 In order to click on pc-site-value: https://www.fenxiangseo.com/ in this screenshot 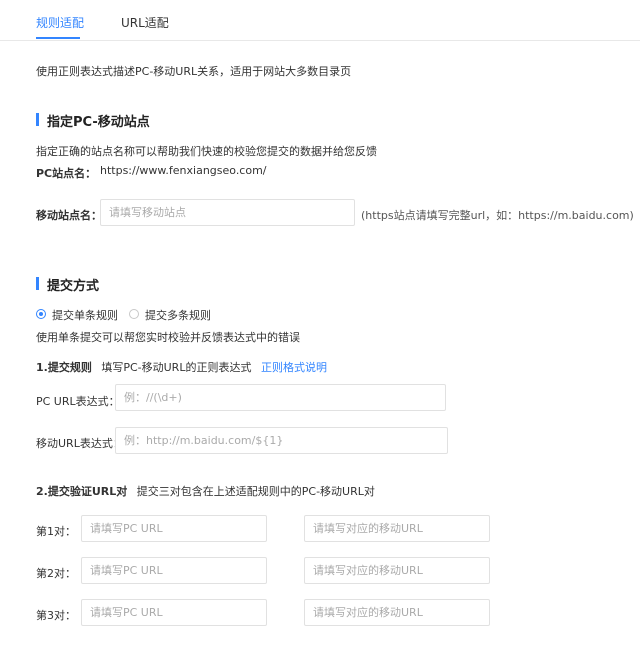, I will do `click(183, 170)`.